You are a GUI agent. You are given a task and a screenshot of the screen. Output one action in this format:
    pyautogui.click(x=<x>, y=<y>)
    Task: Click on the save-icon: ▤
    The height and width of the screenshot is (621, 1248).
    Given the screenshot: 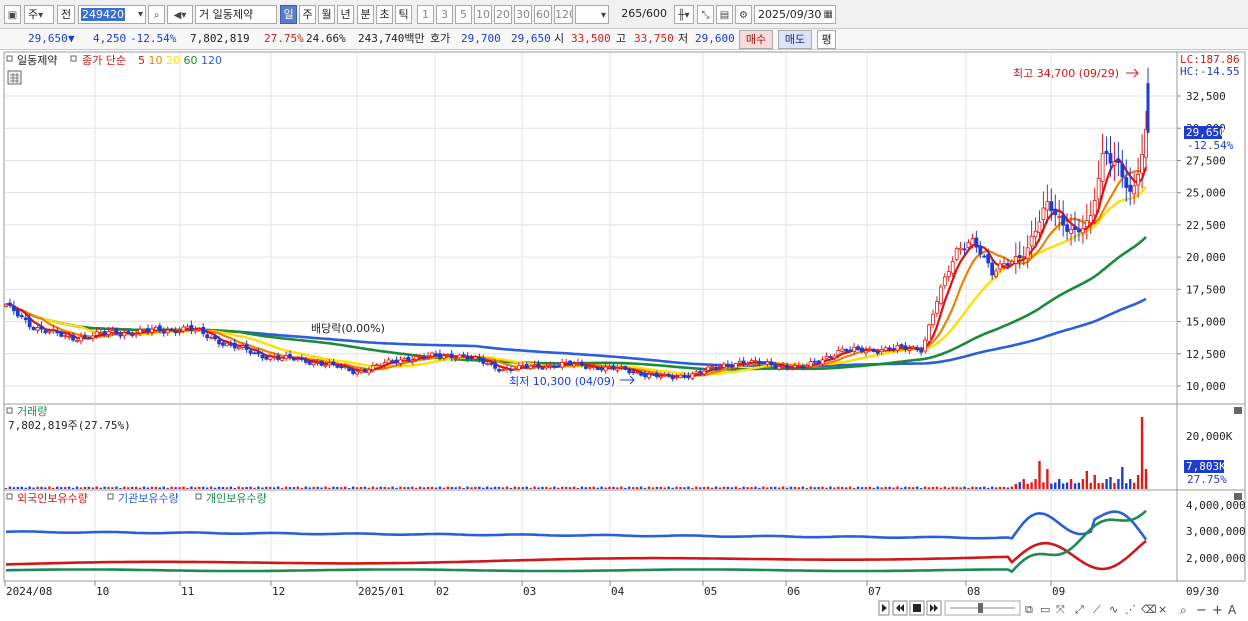 What is the action you would take?
    pyautogui.click(x=724, y=14)
    